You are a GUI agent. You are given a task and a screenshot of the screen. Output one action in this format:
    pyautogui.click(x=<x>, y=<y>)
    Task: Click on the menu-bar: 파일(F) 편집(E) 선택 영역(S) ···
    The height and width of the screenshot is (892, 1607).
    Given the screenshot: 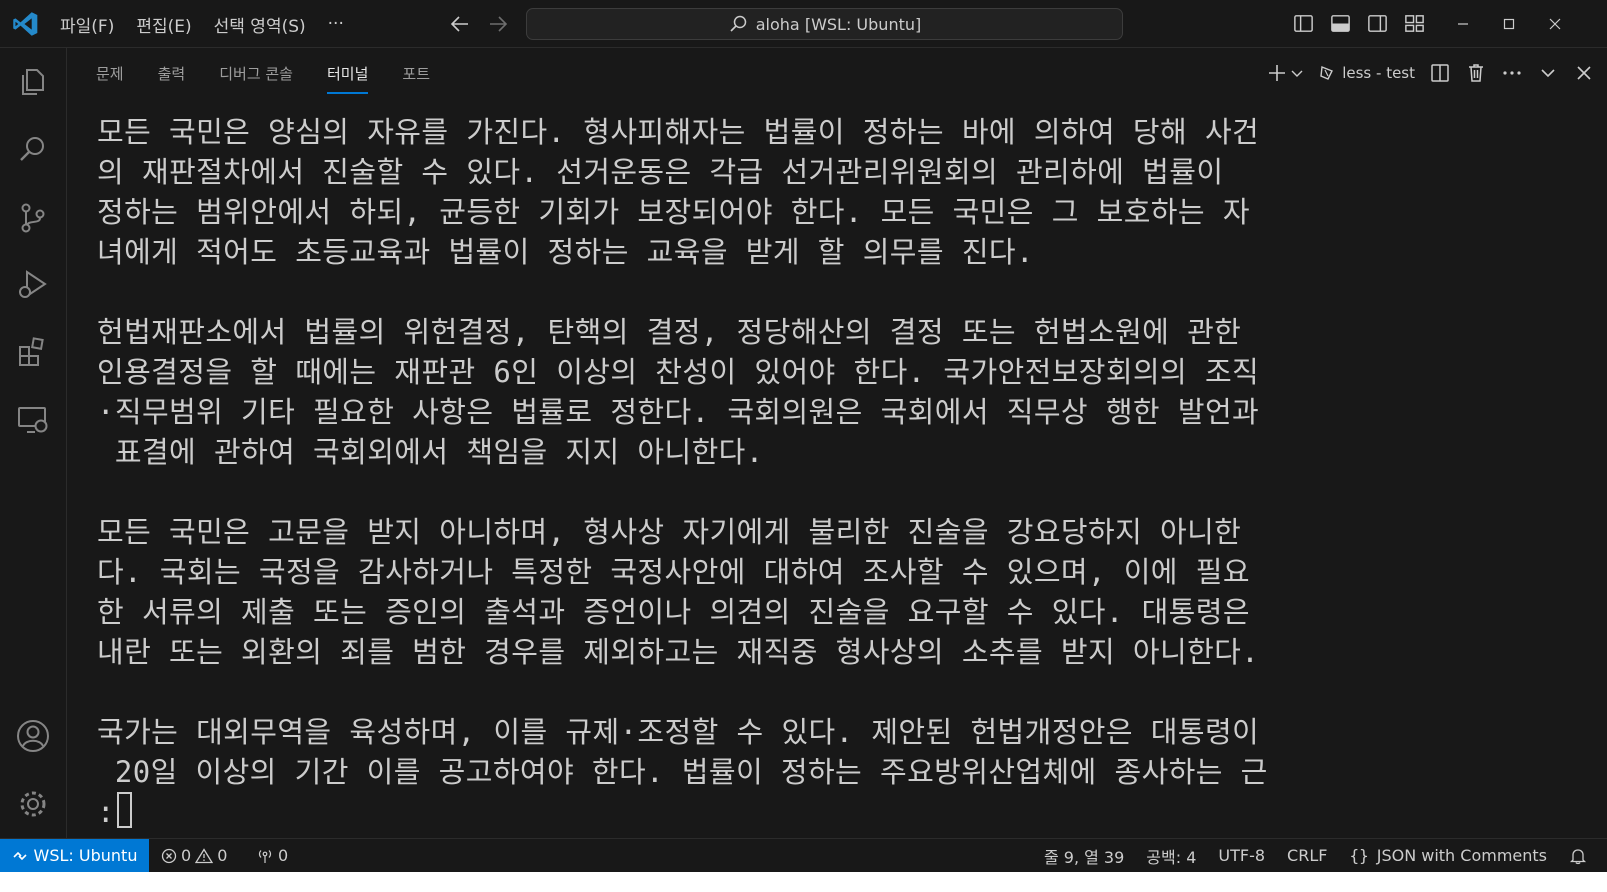 What is the action you would take?
    pyautogui.click(x=202, y=24)
    